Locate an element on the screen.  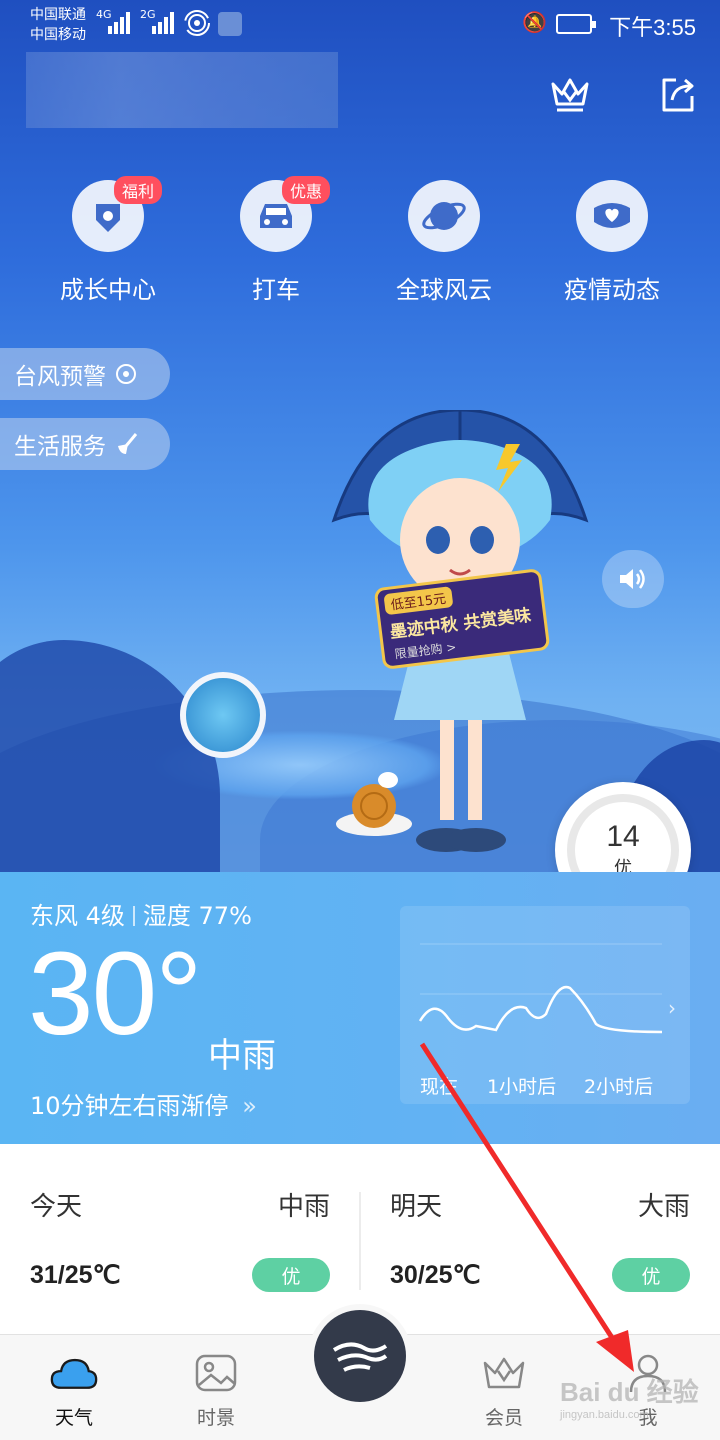
car-icon: 优惠 is located at coordinates (285, 214).